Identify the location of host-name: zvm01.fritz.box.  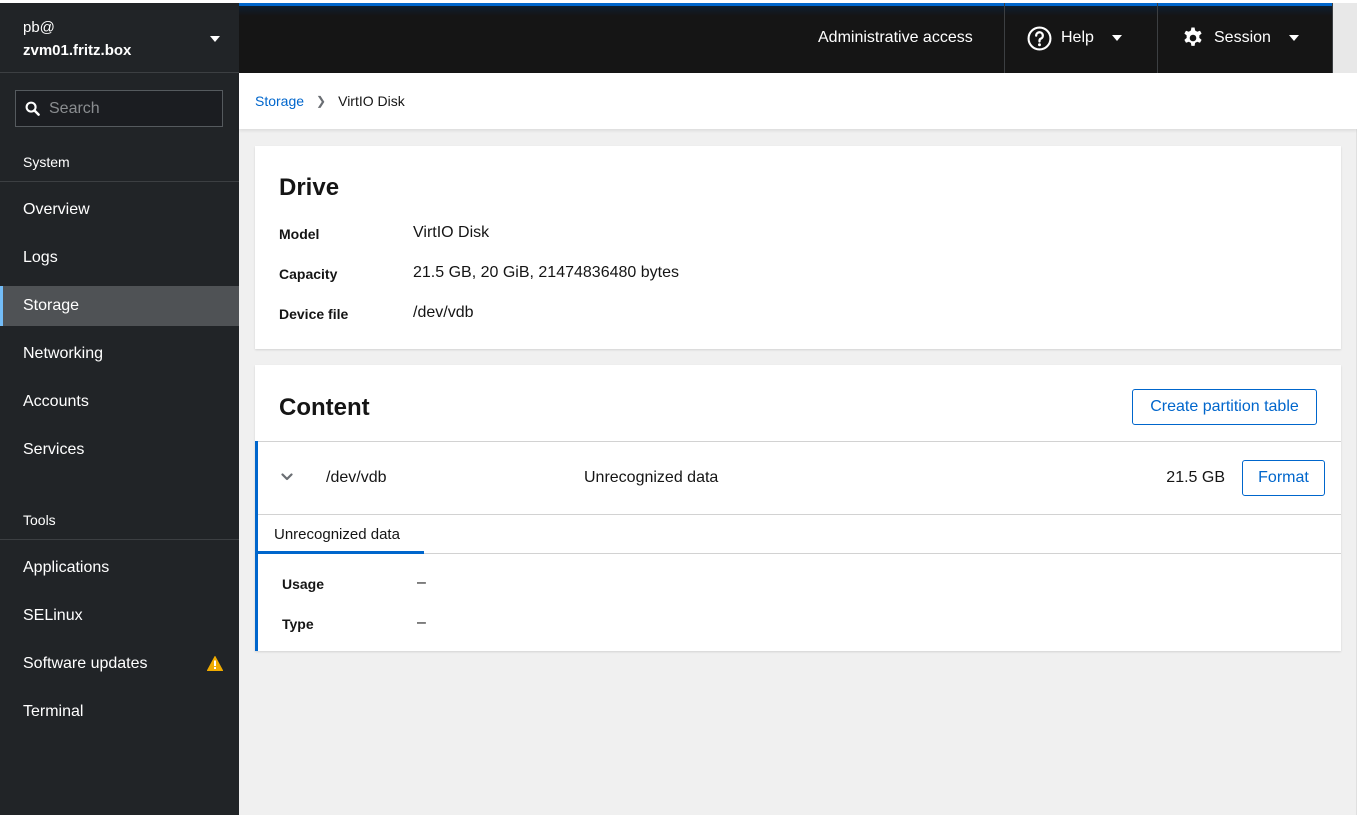
(77, 50).